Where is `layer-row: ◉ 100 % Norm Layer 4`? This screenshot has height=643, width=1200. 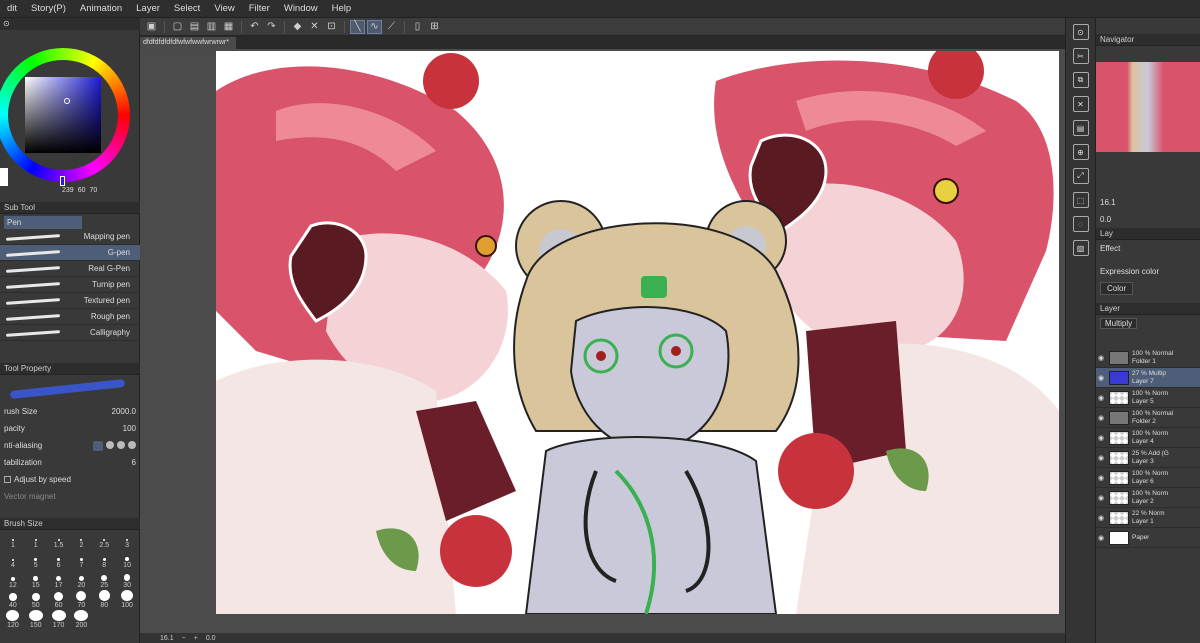
layer-row: ◉ 100 % Norm Layer 4 is located at coordinates (1148, 438).